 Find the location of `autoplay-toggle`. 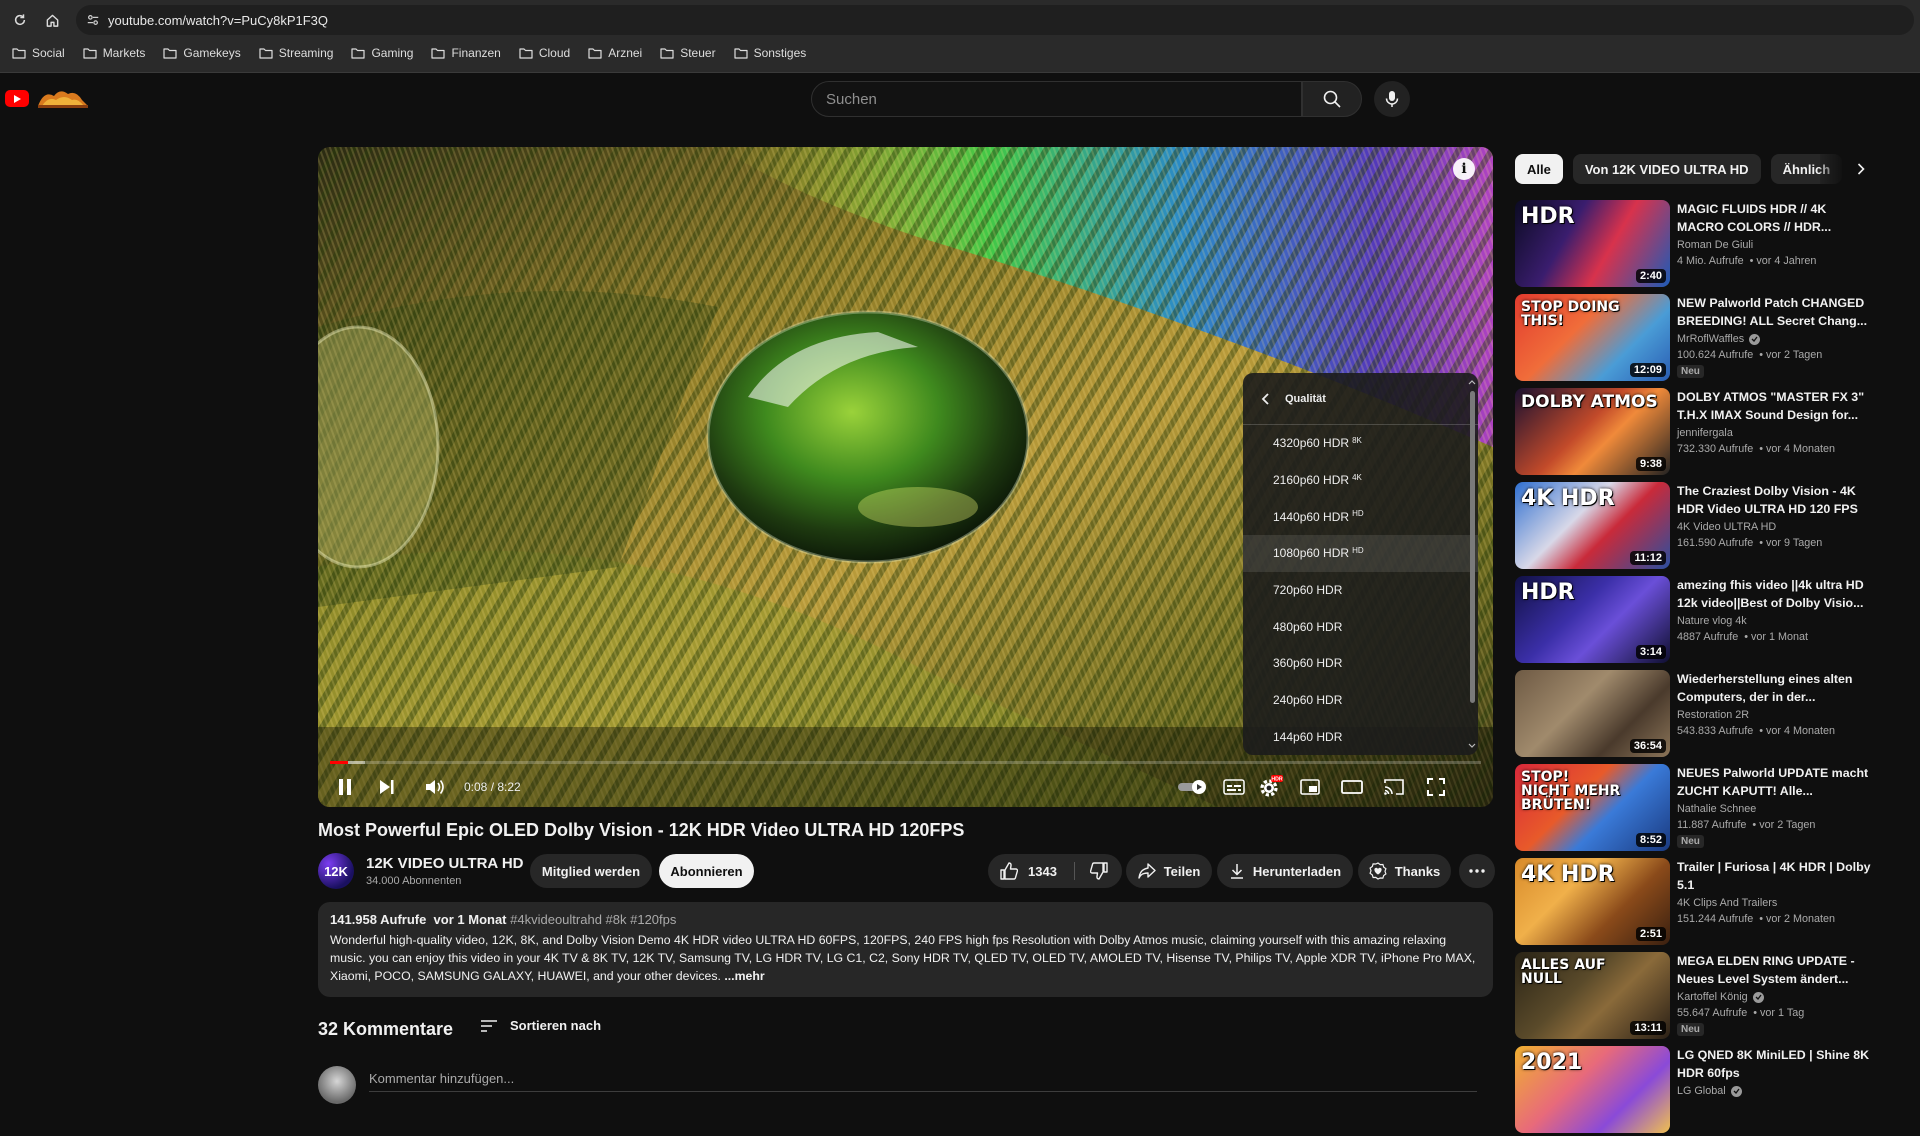

autoplay-toggle is located at coordinates (1193, 787).